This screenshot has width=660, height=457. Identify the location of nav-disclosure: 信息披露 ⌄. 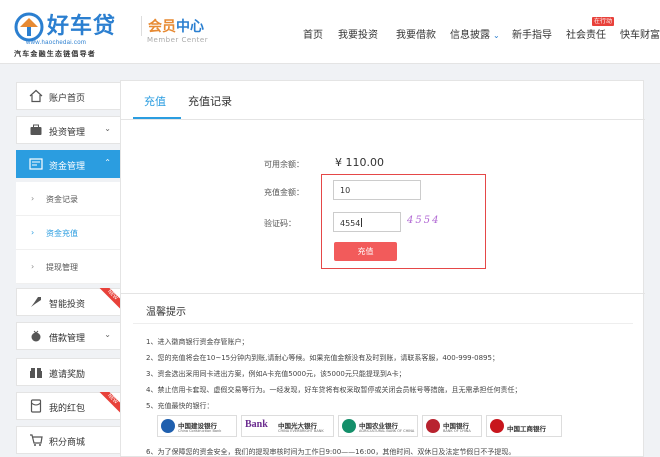
(475, 33).